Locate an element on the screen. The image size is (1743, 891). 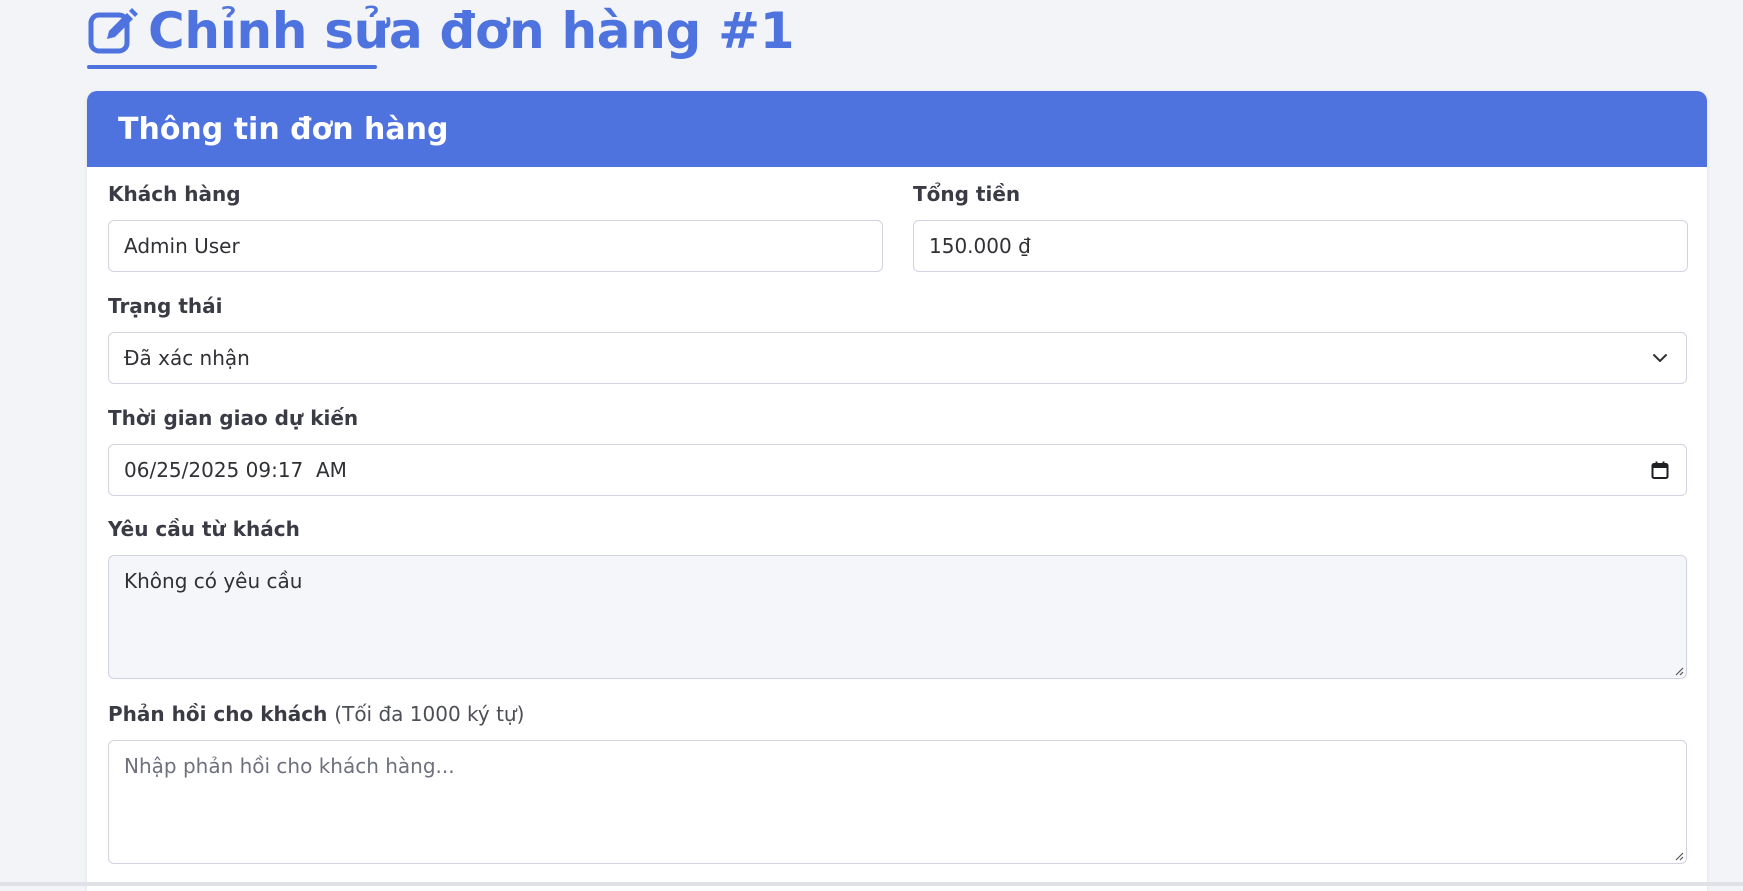
customer-group: Khách hàng Admin User is located at coordinates (495, 226).